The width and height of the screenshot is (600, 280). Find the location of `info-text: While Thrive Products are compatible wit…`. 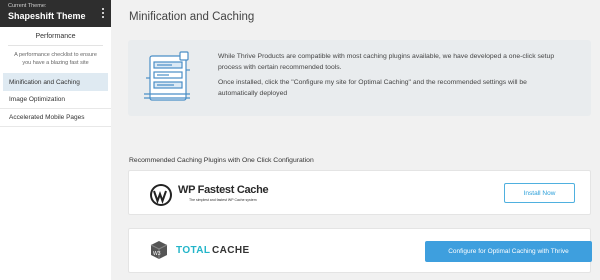

info-text: While Thrive Products are compatible wit… is located at coordinates (390, 75).